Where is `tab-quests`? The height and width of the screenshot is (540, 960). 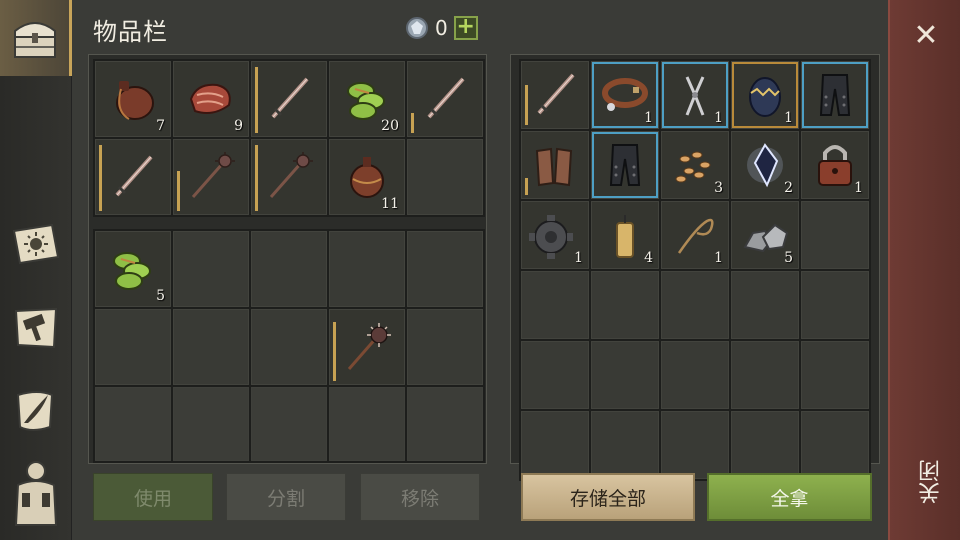
tab-quests is located at coordinates (36, 410).